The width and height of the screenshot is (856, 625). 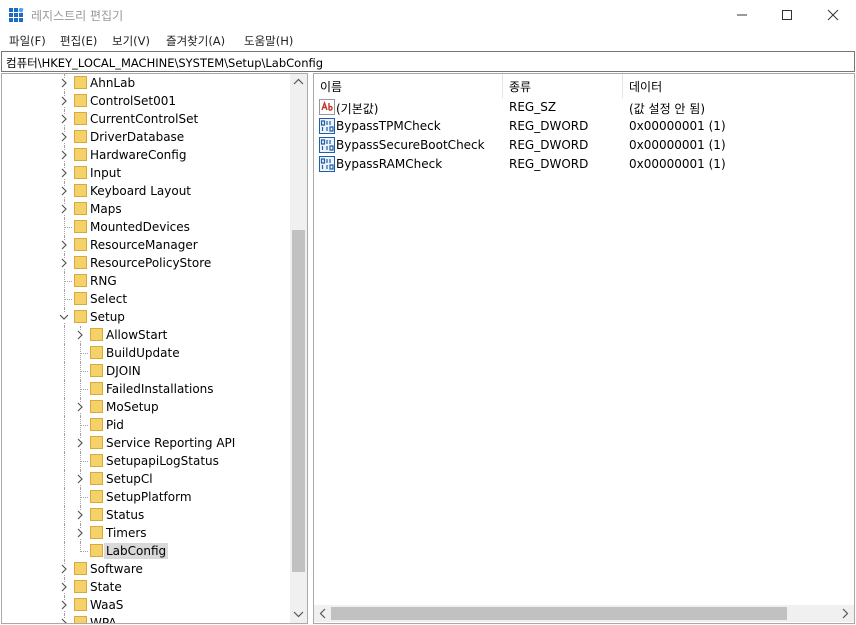 I want to click on close-icon, so click(x=833, y=15).